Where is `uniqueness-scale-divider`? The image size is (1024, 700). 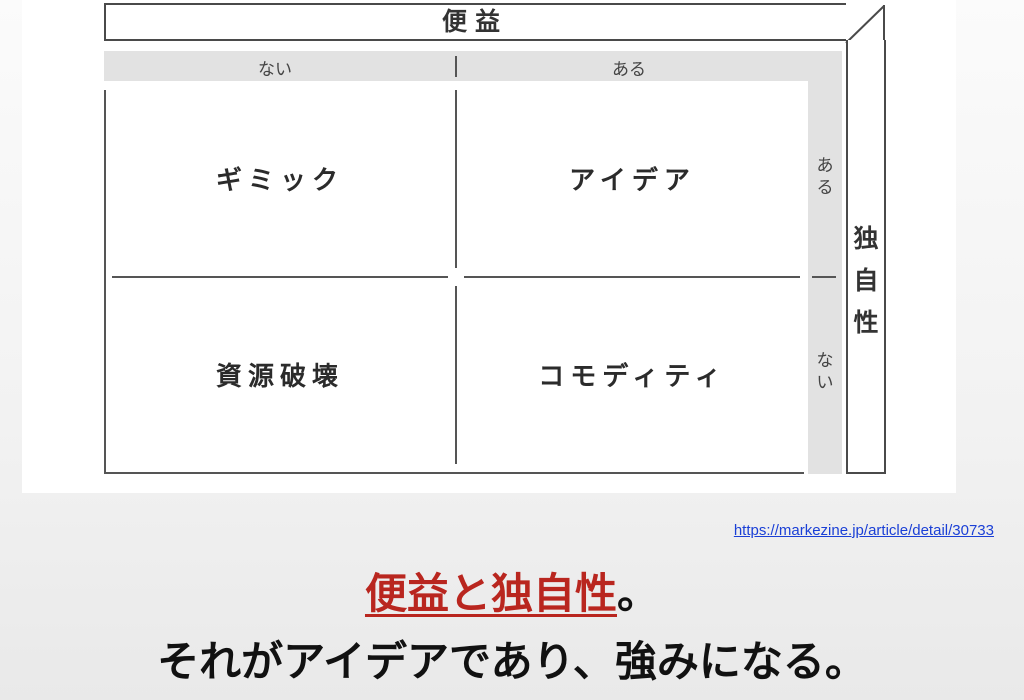 uniqueness-scale-divider is located at coordinates (824, 277).